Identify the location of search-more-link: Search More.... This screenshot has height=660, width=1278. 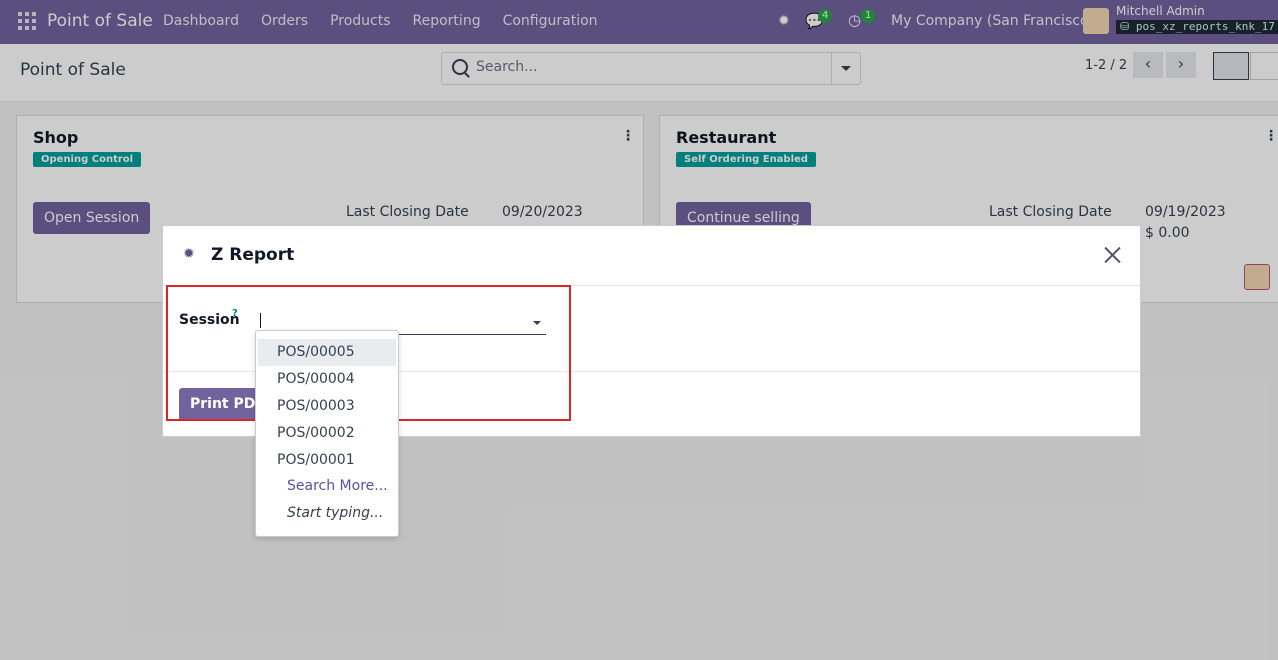
(337, 486).